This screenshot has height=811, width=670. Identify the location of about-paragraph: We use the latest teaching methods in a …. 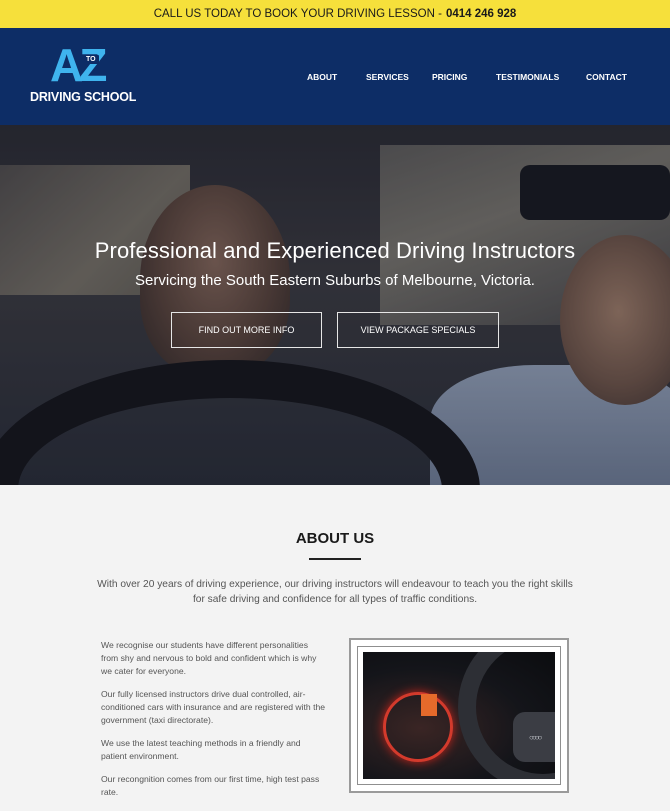
(201, 749).